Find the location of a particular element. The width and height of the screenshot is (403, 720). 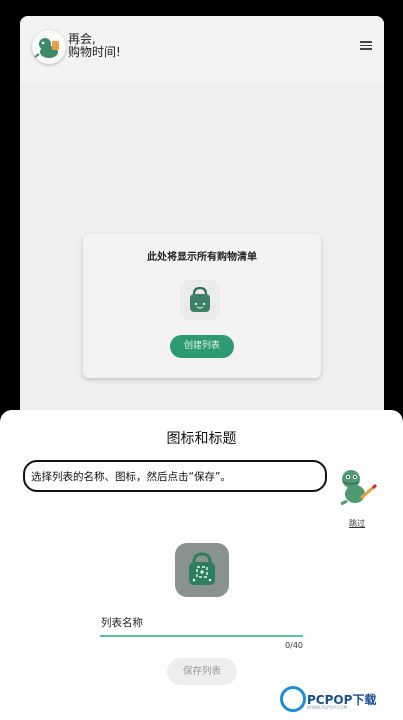

sheet-title: 图标和标题 is located at coordinates (201, 439).